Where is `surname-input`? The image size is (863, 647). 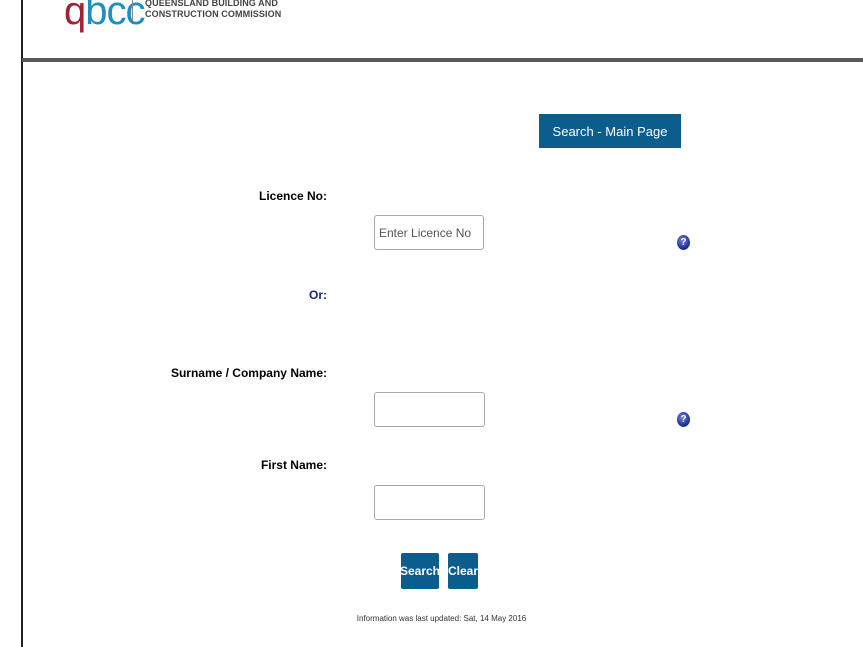
surname-input is located at coordinates (429, 409).